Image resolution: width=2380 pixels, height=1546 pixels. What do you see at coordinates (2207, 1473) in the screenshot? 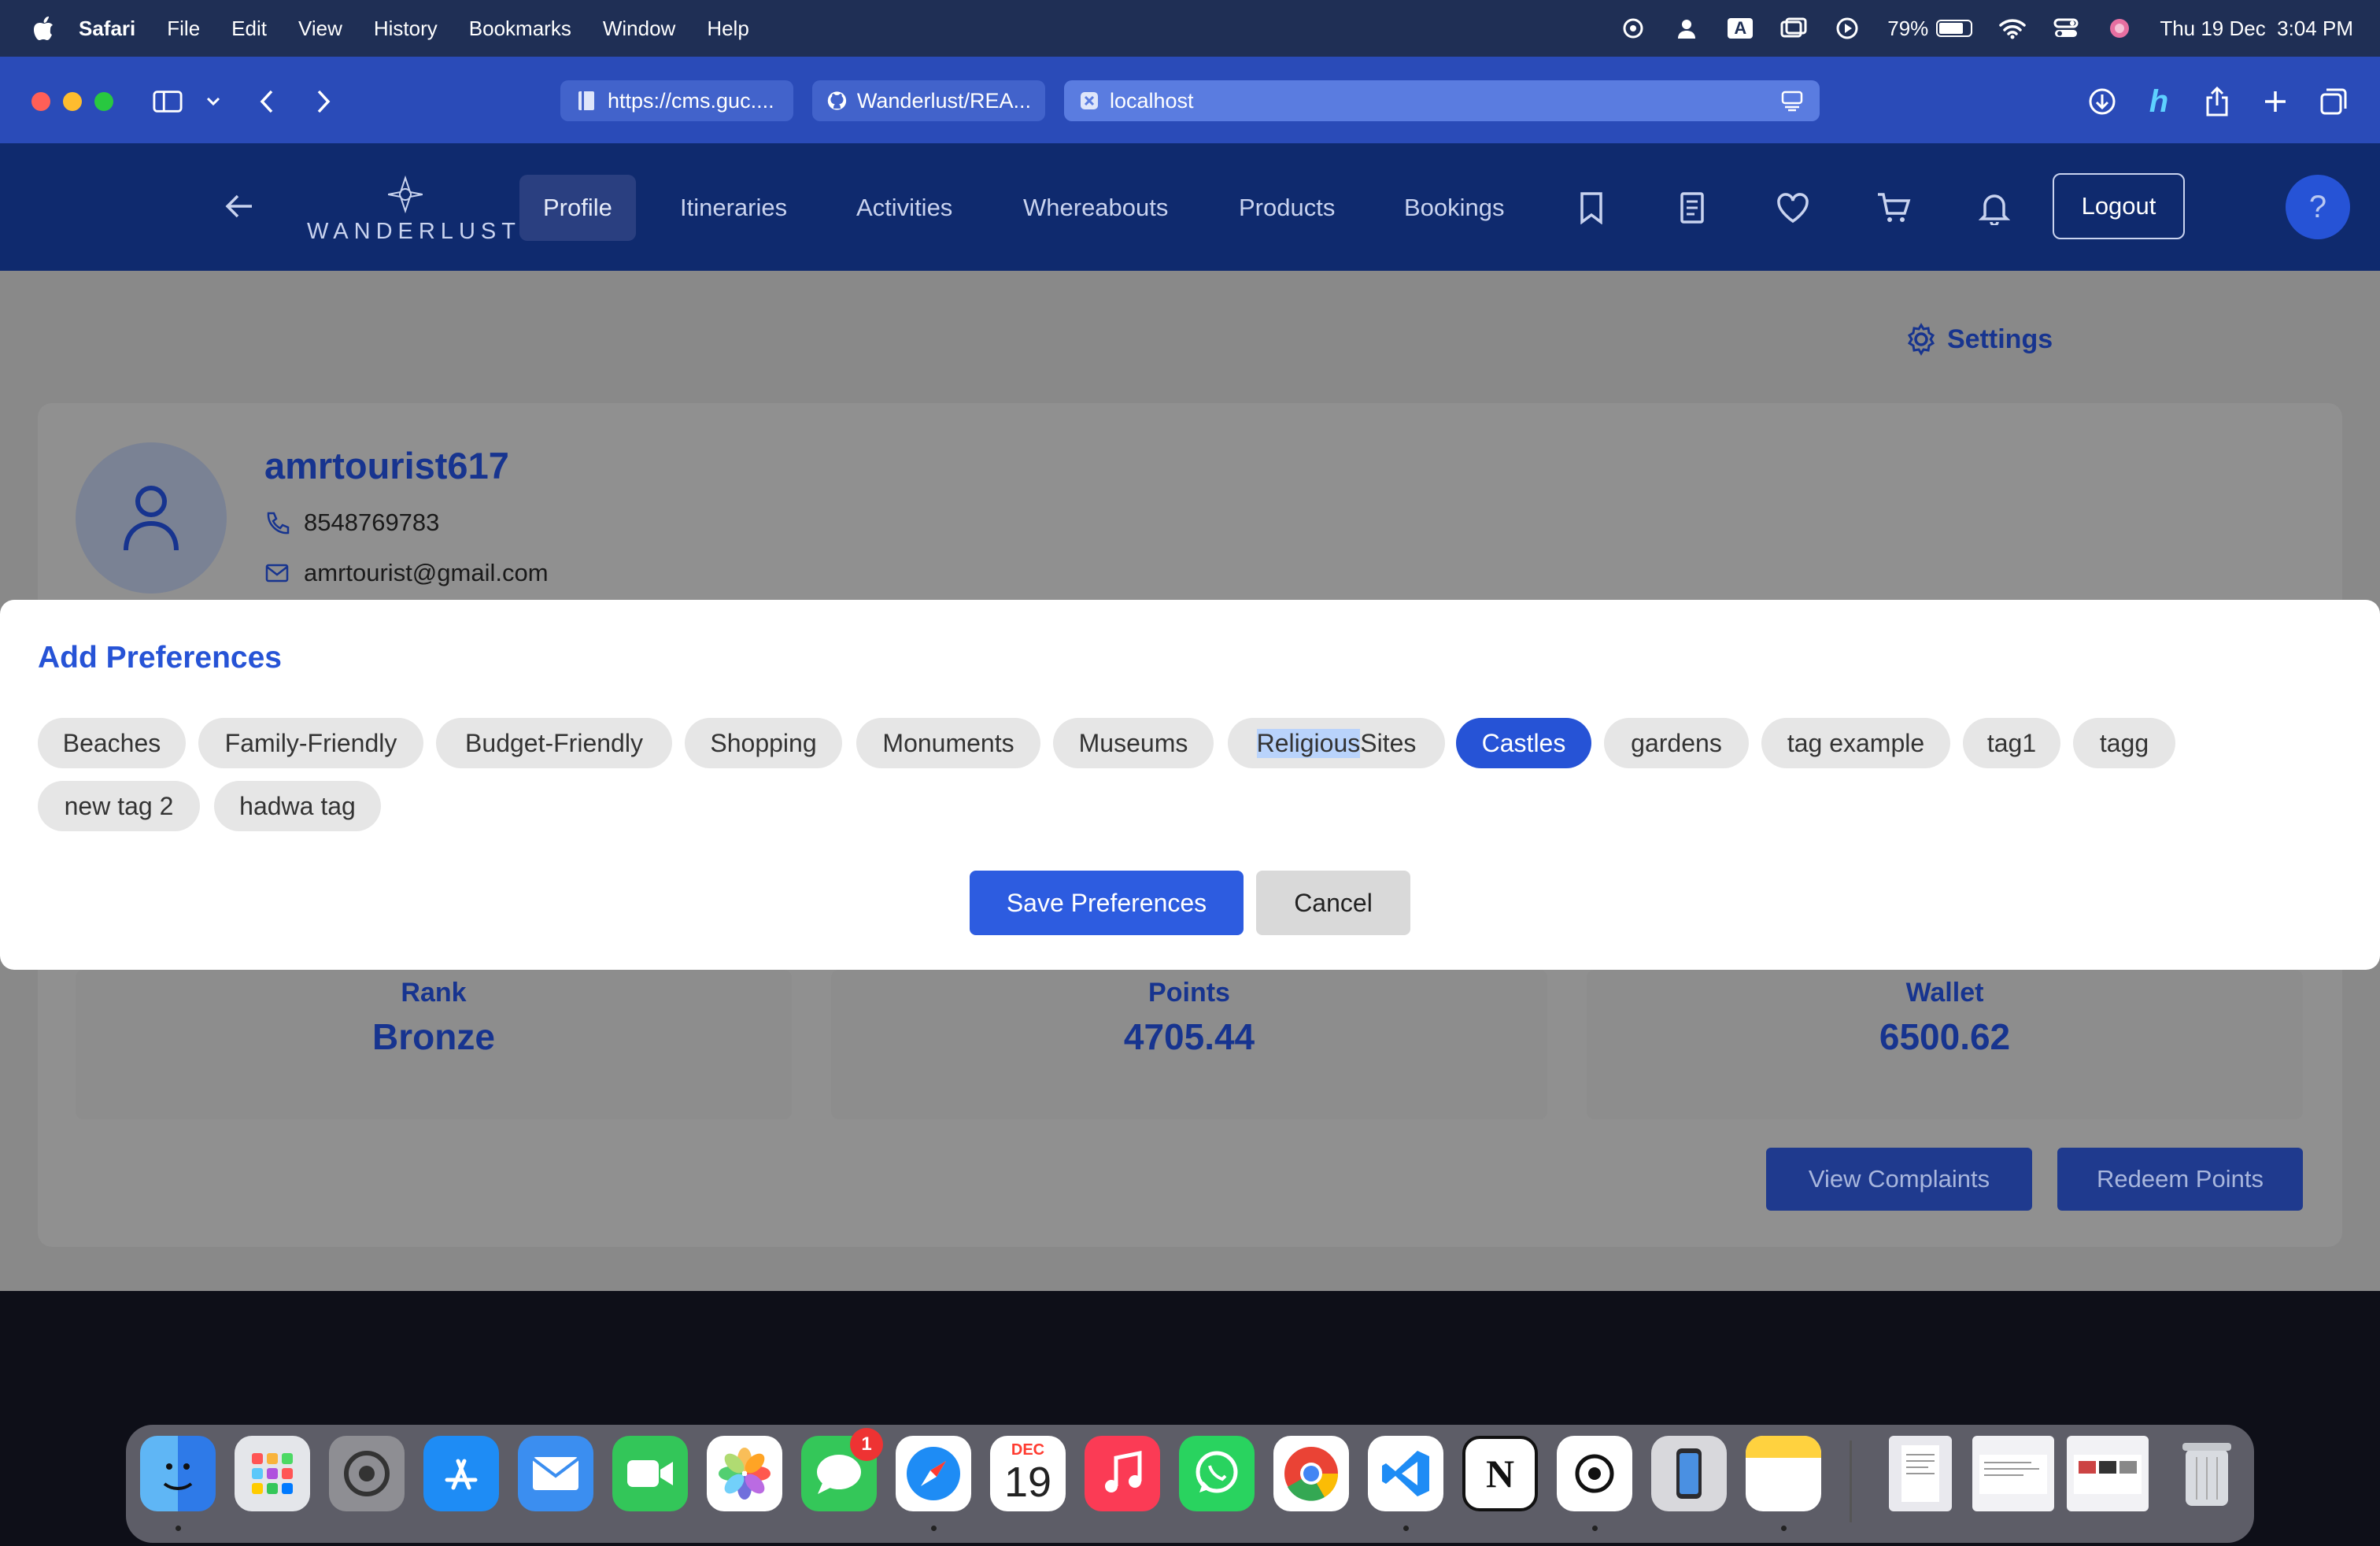
I see `trash-icon` at bounding box center [2207, 1473].